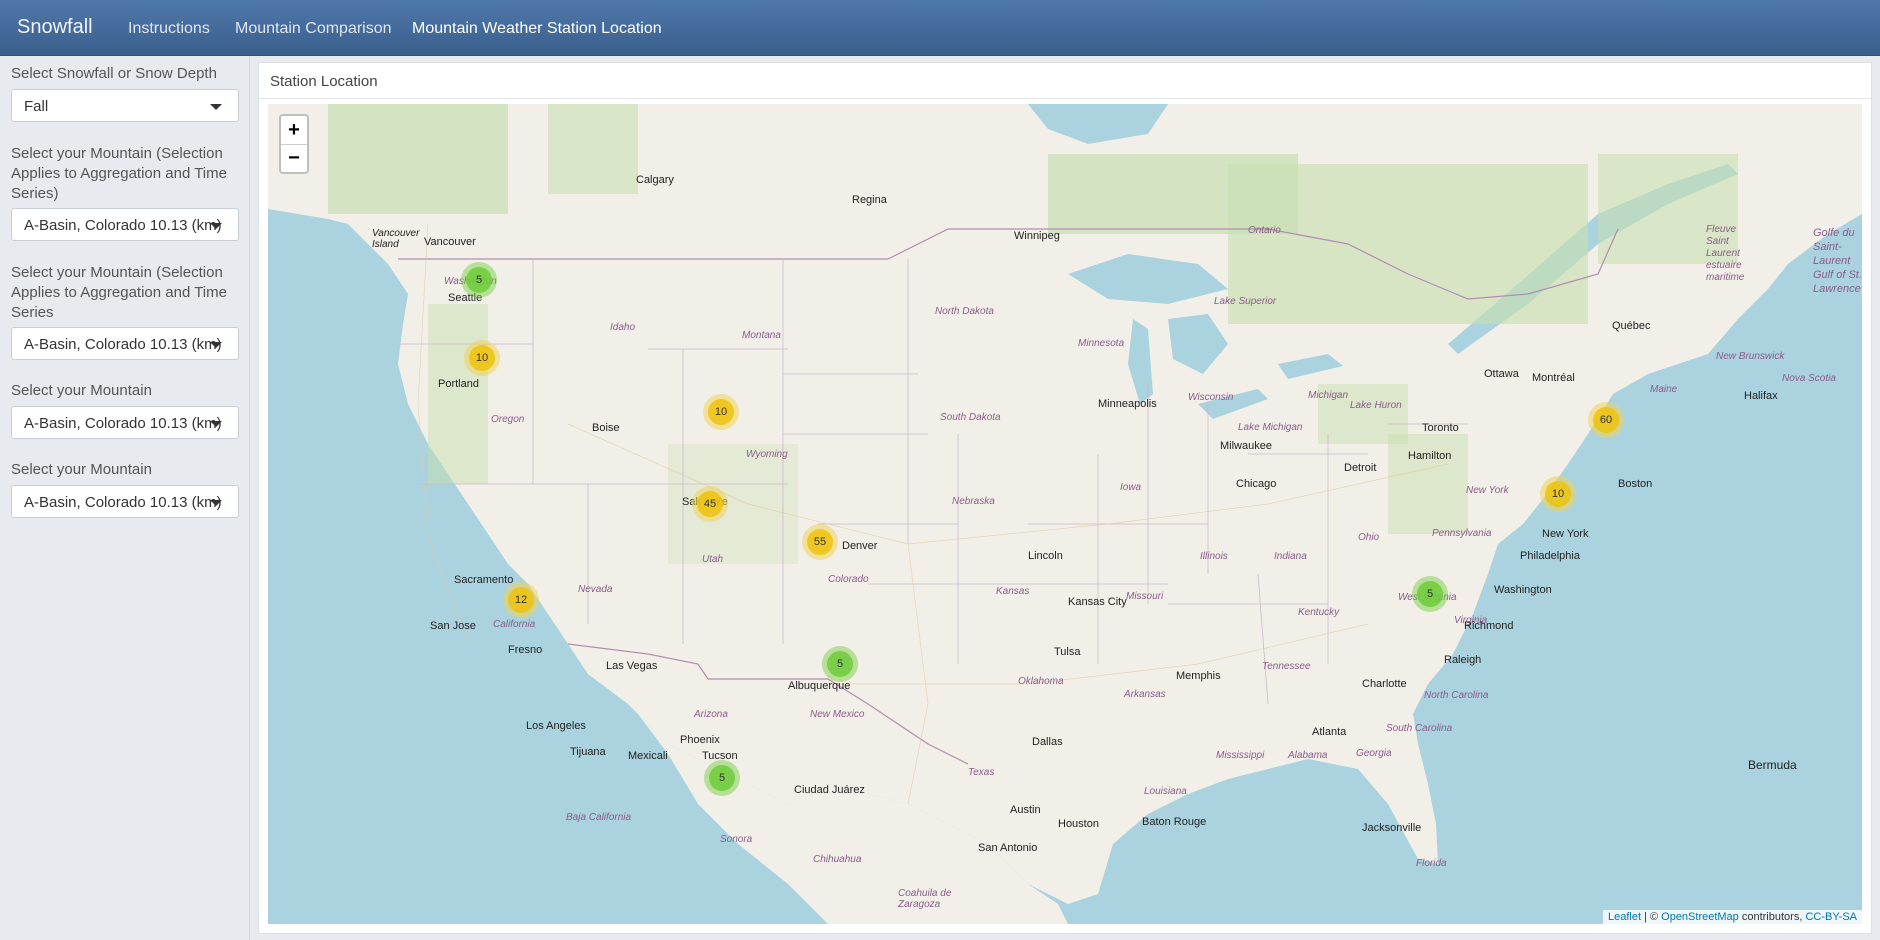  I want to click on map-city-label: Richmond, so click(1489, 626).